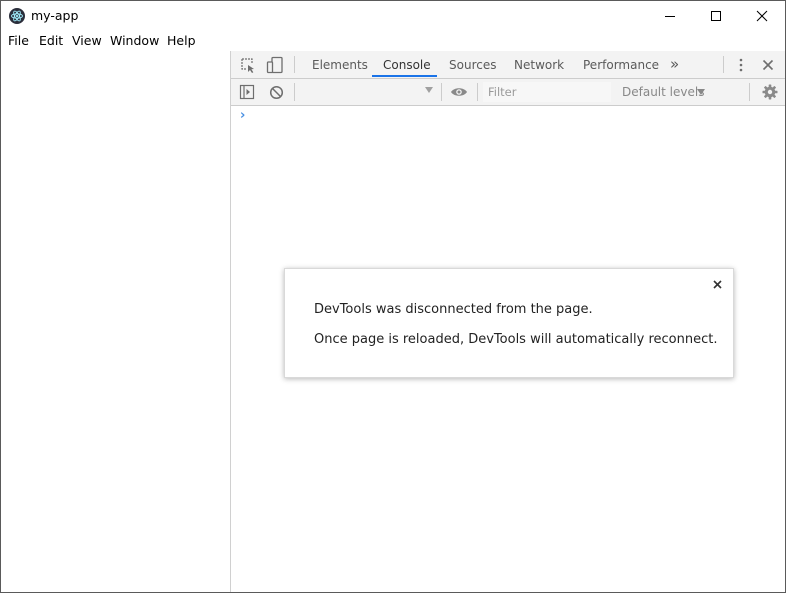 This screenshot has width=786, height=593. What do you see at coordinates (393, 16) in the screenshot?
I see `title-bar: my-app` at bounding box center [393, 16].